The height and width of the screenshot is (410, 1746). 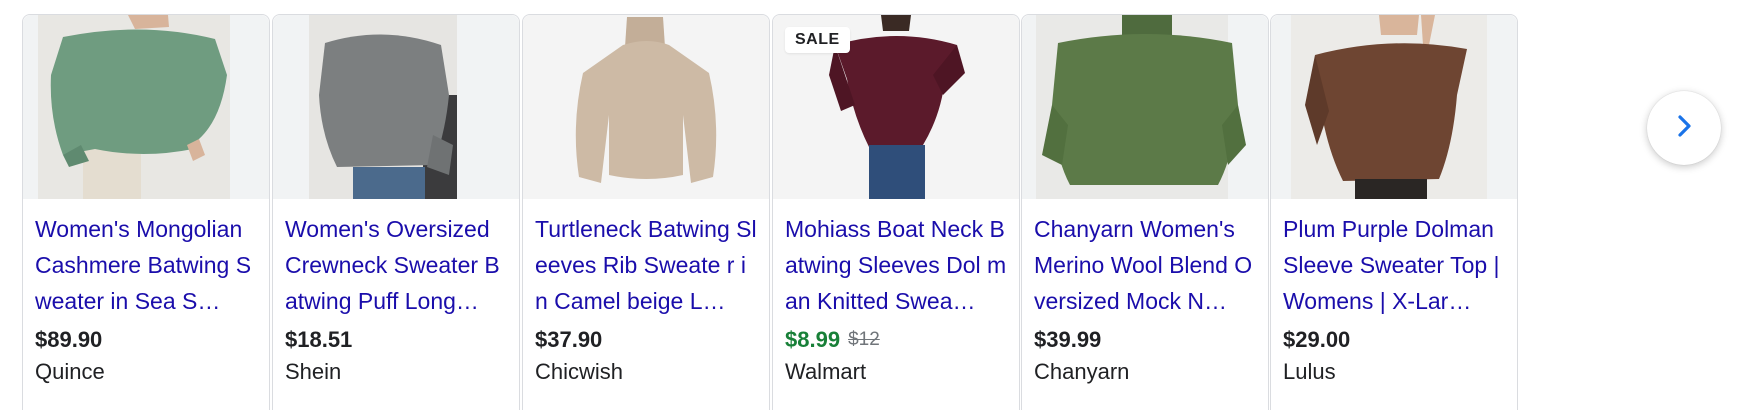 I want to click on product-sale-price: $8.99, so click(x=813, y=339).